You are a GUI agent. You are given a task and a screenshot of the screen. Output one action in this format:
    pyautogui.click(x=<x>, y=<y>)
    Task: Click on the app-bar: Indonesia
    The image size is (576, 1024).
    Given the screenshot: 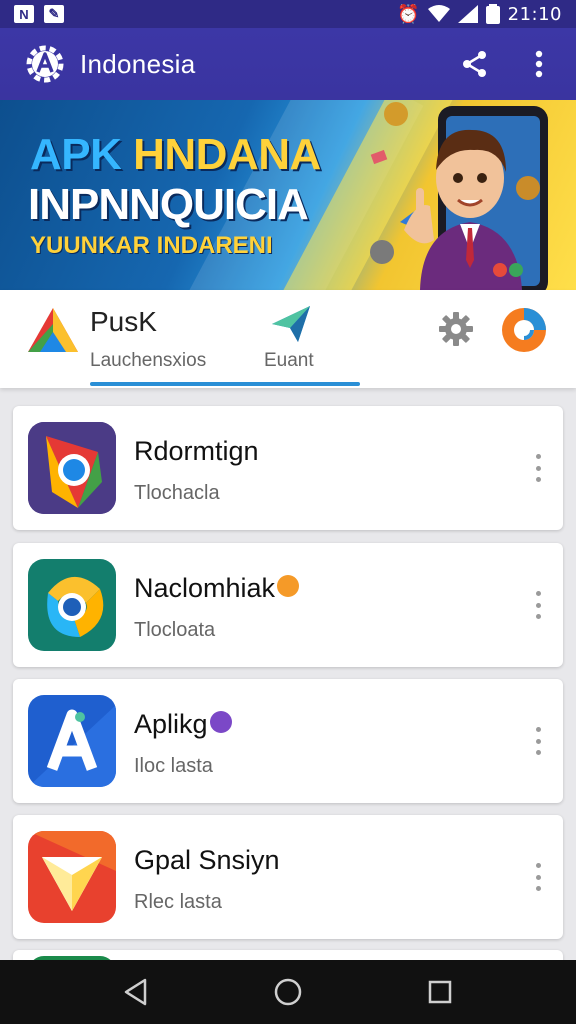 What is the action you would take?
    pyautogui.click(x=288, y=64)
    